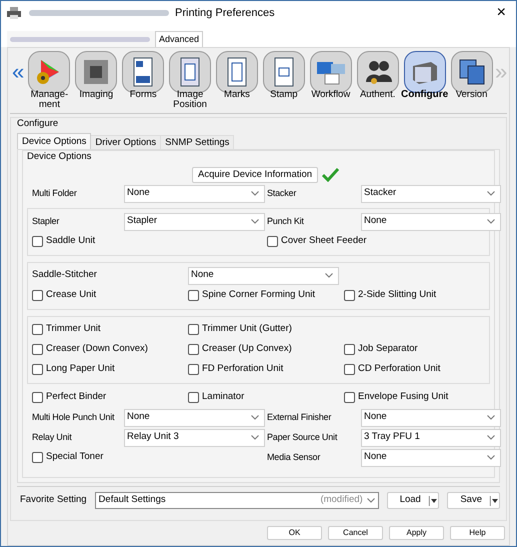 This screenshot has width=517, height=547. I want to click on dropdown: 3 Tray PFU 1, so click(431, 437).